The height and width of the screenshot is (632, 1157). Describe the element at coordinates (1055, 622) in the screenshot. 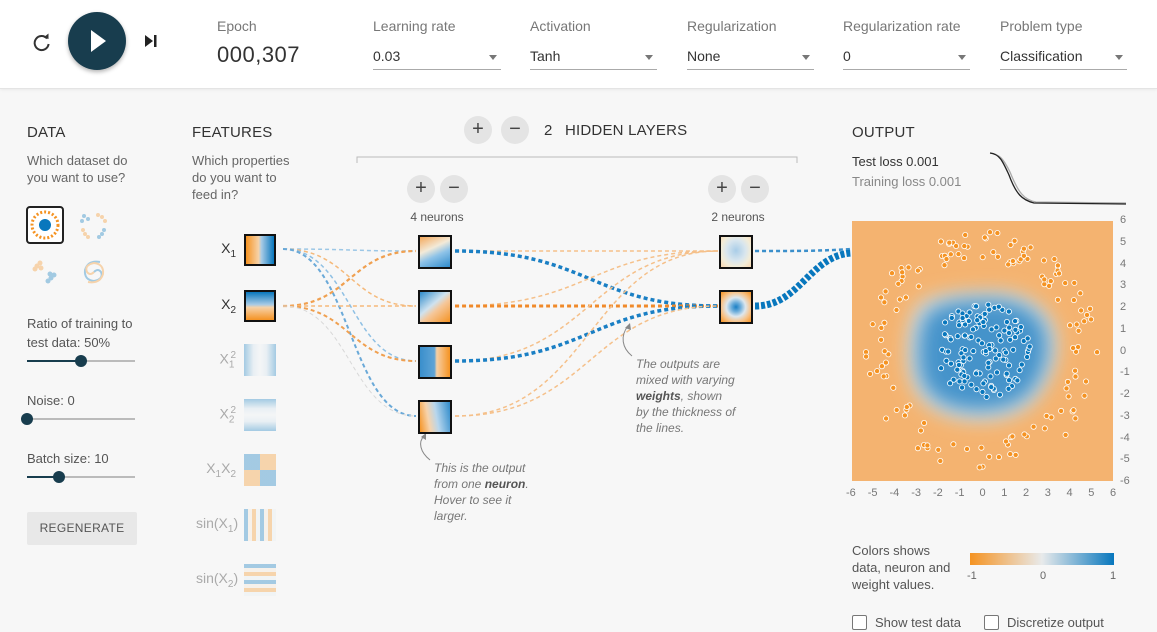

I see `checkbox-label: Discretize output` at that location.